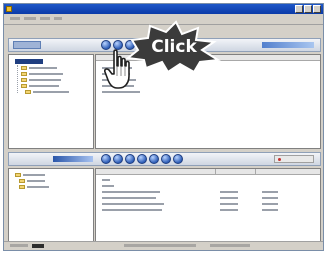  What do you see at coordinates (163, 9) in the screenshot?
I see `title-bar` at bounding box center [163, 9].